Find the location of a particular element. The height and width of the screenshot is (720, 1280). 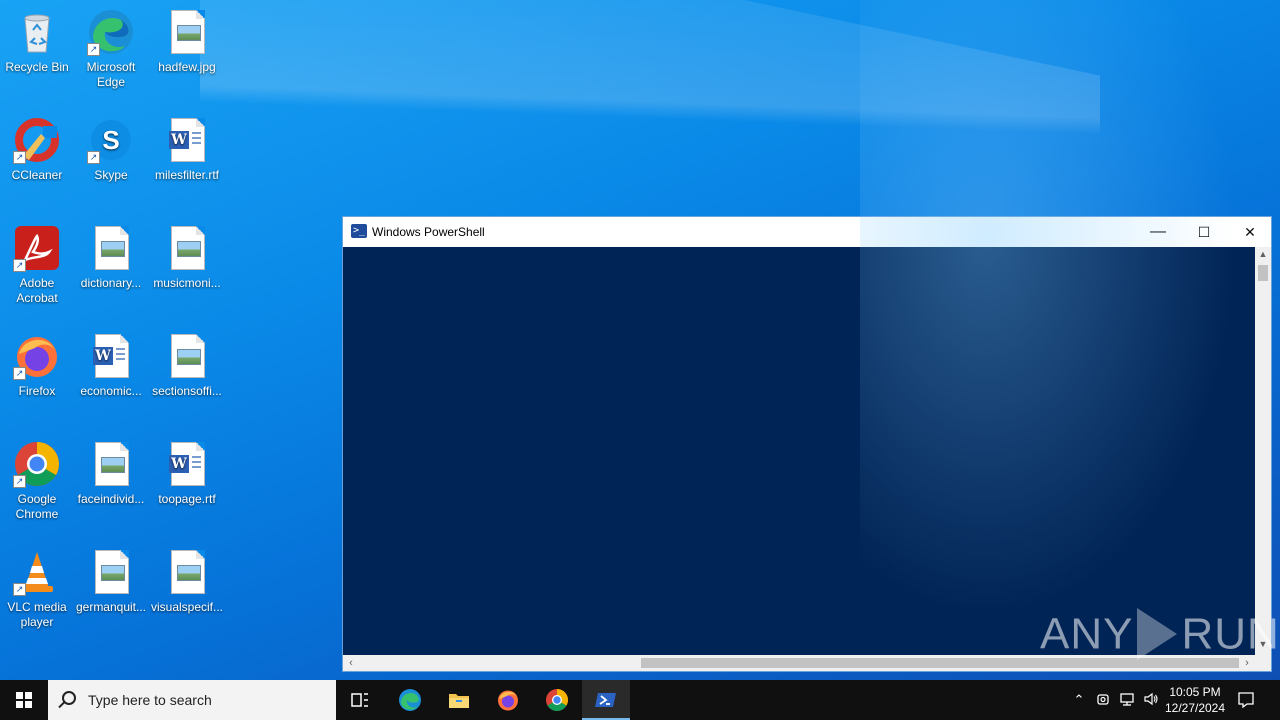

desktop-icon-label: hadfew.jpg is located at coordinates (187, 67).